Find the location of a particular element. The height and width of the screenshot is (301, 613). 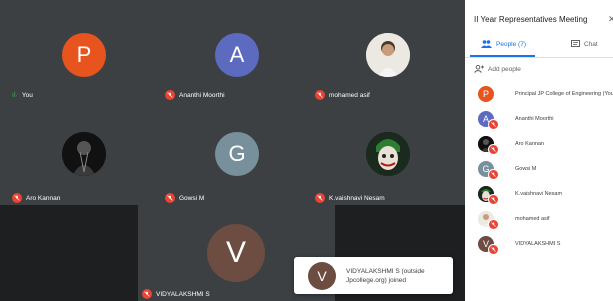

tile-name-row: ıl· You is located at coordinates (22, 95).